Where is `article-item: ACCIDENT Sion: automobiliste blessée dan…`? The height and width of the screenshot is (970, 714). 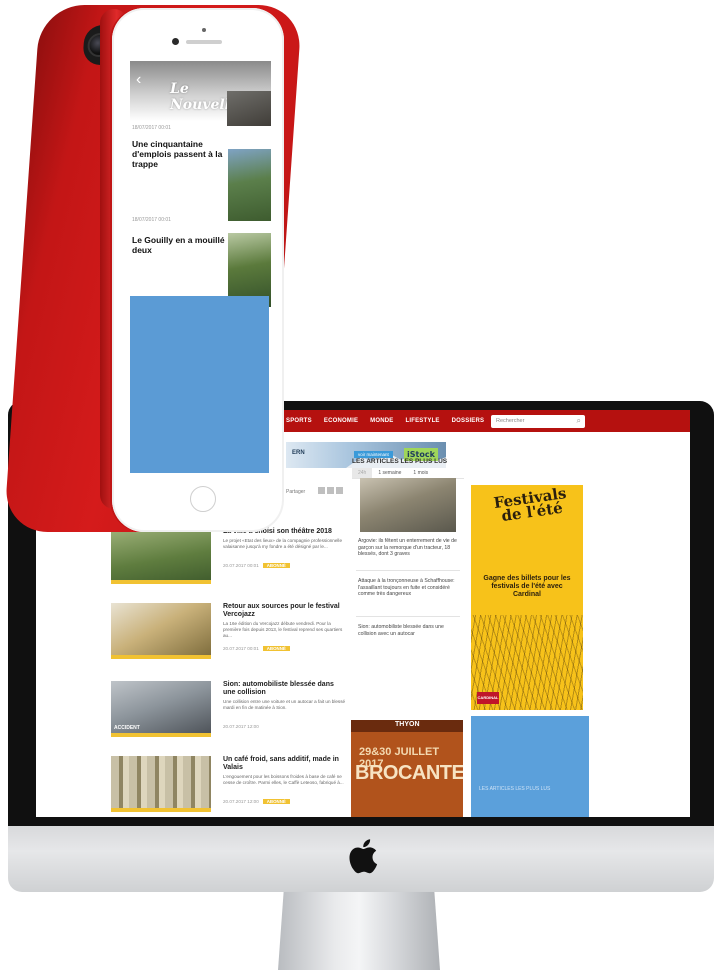 article-item: ACCIDENT Sion: automobiliste blessée dan… is located at coordinates (231, 716).